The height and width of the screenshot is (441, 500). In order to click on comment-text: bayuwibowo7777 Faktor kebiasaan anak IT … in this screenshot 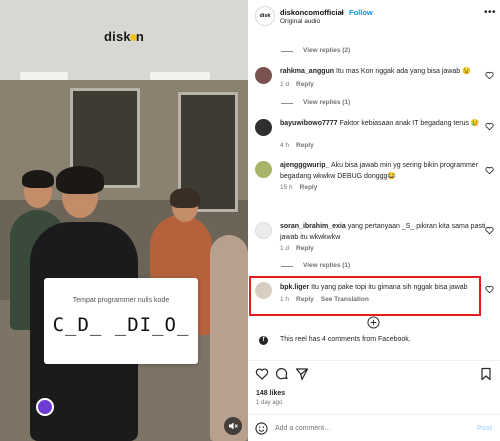, I will do `click(380, 123)`.